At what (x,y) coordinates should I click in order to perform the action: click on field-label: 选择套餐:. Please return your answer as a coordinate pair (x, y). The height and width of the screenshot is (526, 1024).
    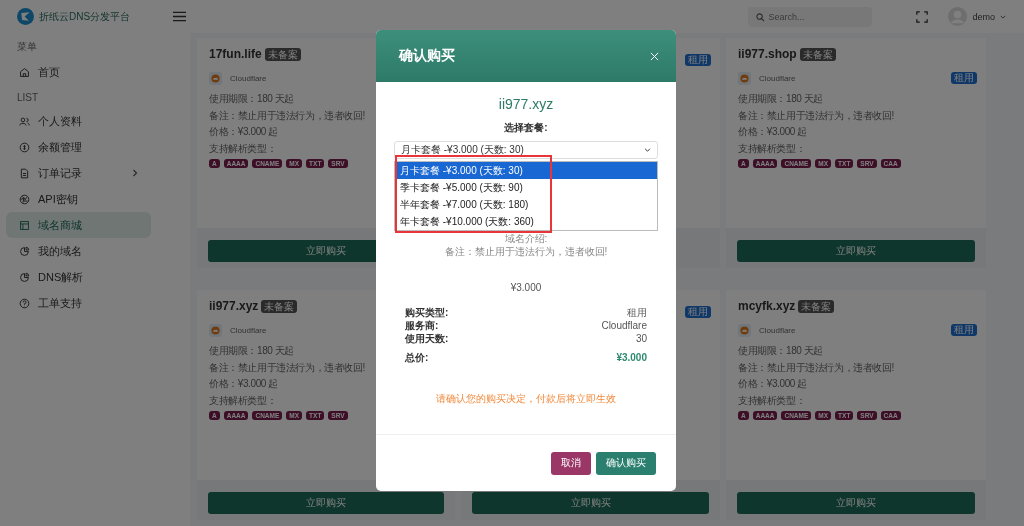
    Looking at the image, I should click on (526, 128).